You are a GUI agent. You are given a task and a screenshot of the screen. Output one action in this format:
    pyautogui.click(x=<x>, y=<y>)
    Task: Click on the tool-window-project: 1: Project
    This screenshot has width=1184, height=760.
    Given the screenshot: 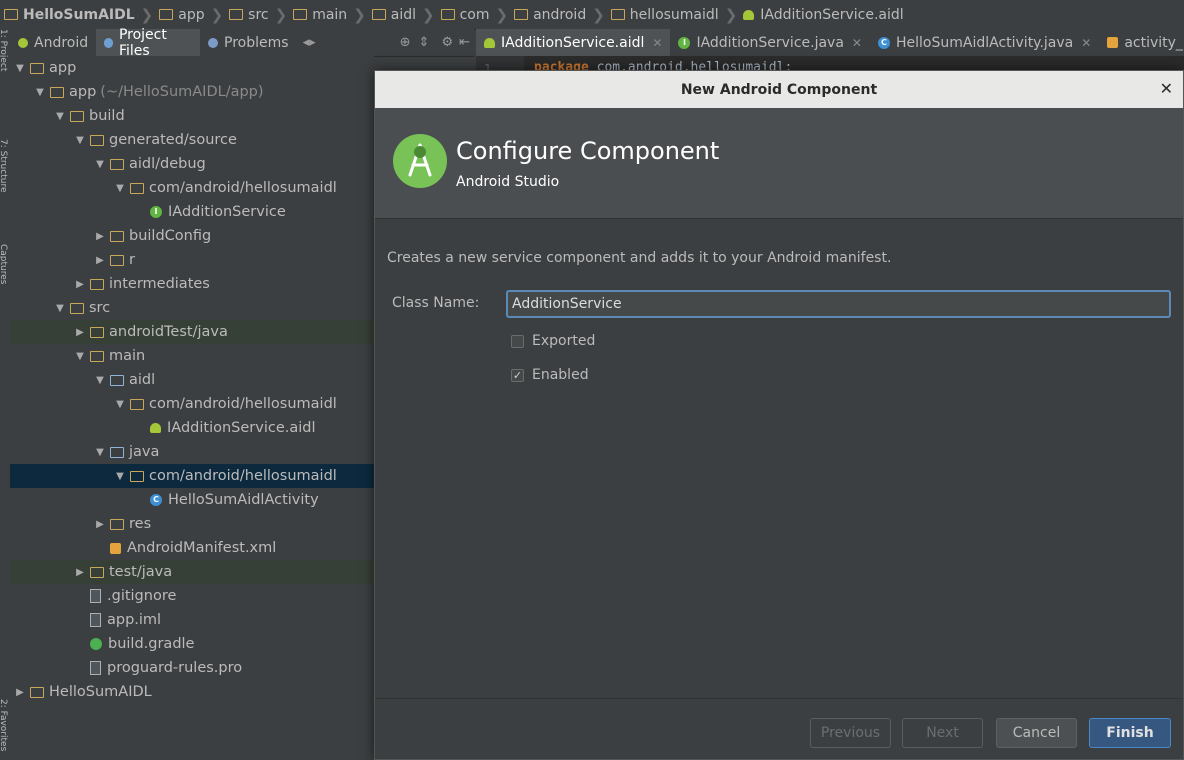 What is the action you would take?
    pyautogui.click(x=4, y=50)
    